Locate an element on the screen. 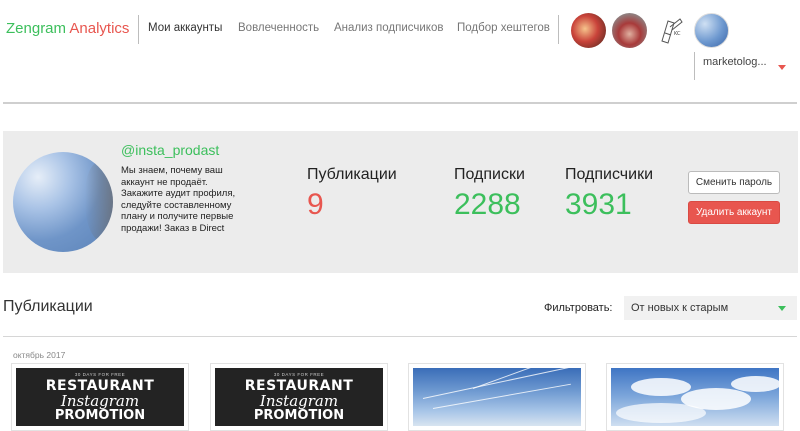  stat-label-following: Подписки is located at coordinates (489, 174).